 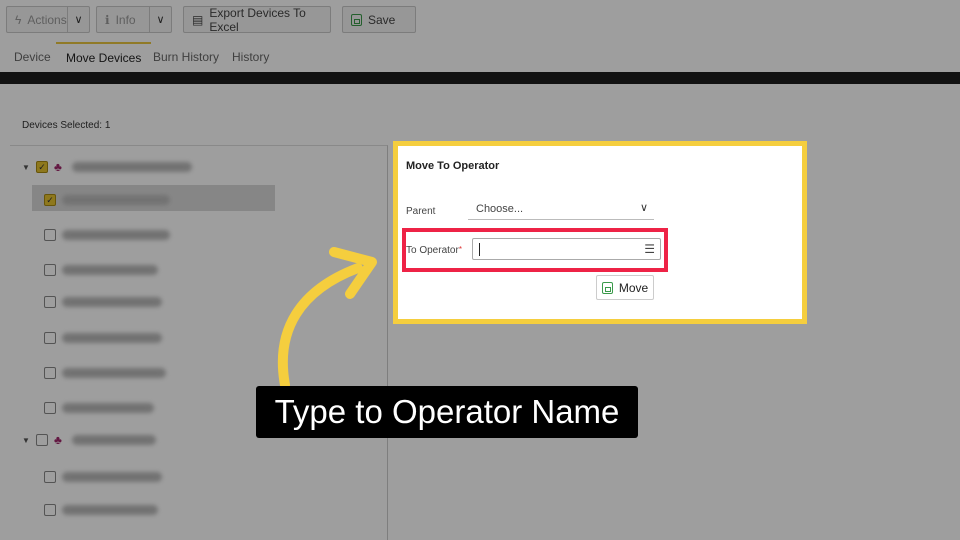 I want to click on curved-arrow-icon, so click(x=327, y=318).